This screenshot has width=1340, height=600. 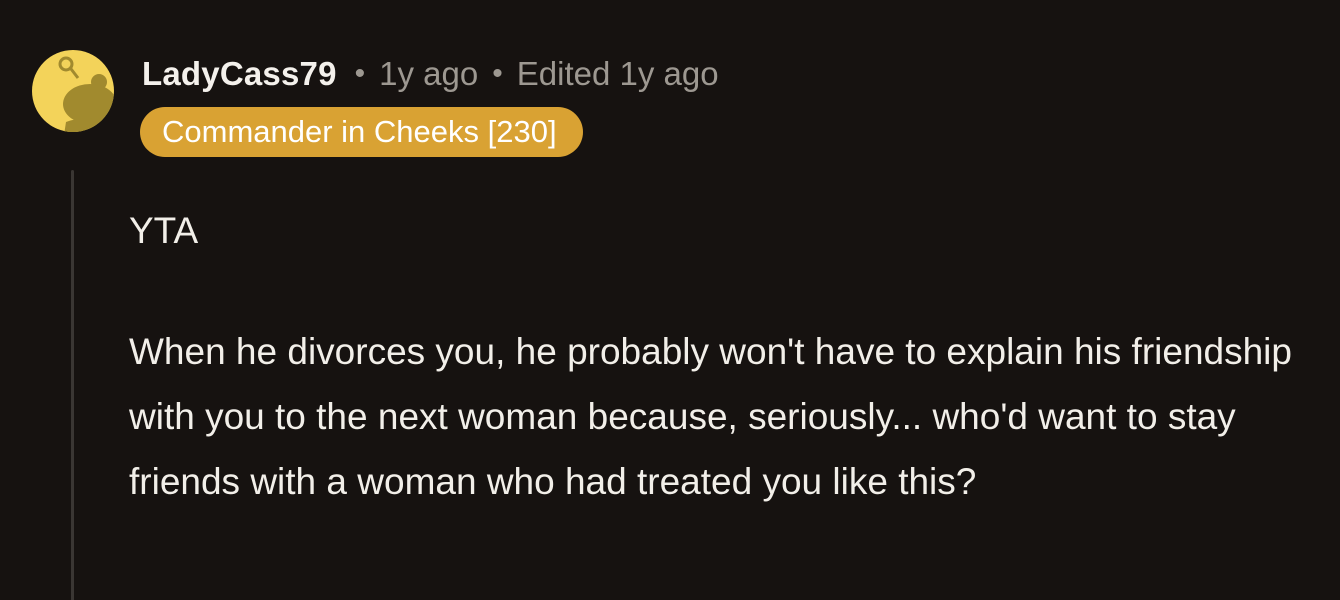 I want to click on snoo-avatar-icon, so click(x=73, y=91).